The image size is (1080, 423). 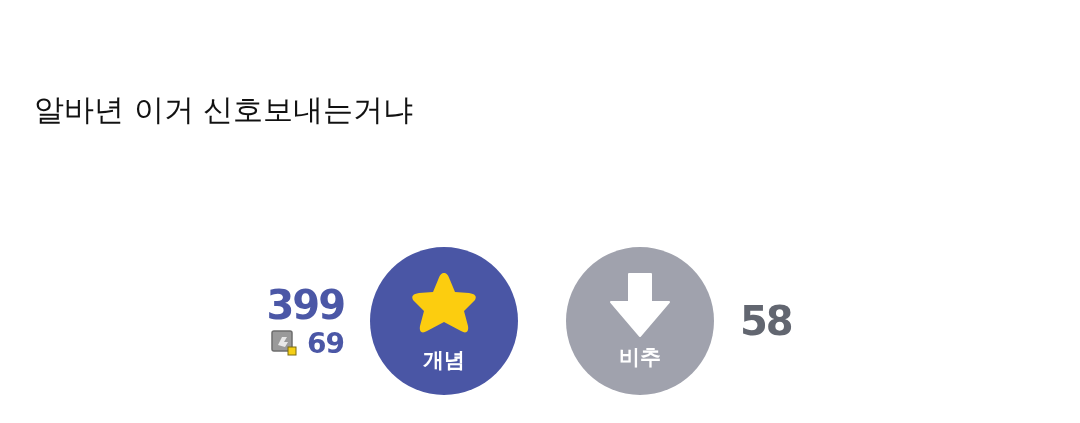 What do you see at coordinates (305, 304) in the screenshot?
I see `recommend-count: 399` at bounding box center [305, 304].